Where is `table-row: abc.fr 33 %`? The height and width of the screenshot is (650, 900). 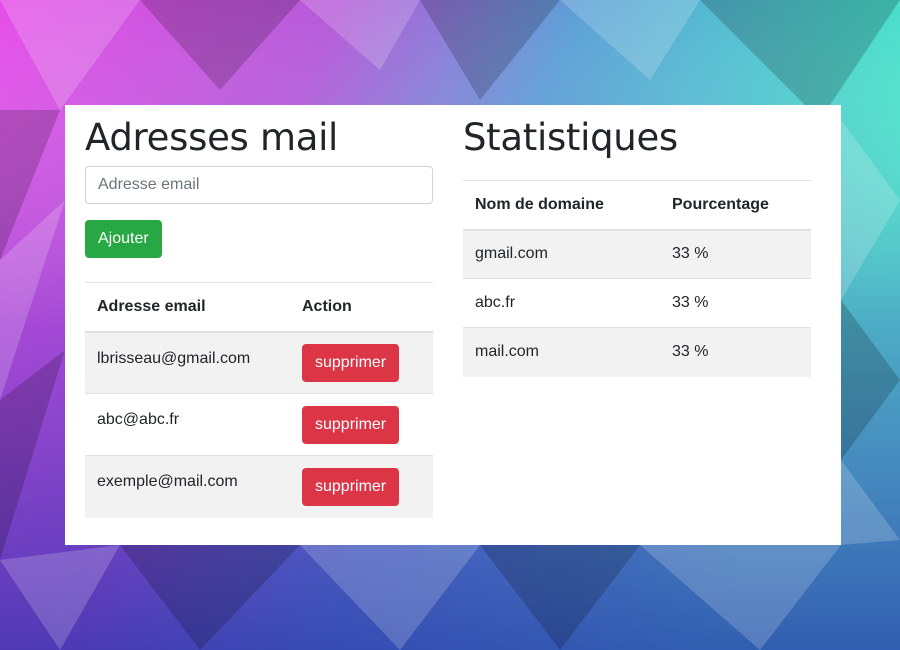
table-row: abc.fr 33 % is located at coordinates (637, 303).